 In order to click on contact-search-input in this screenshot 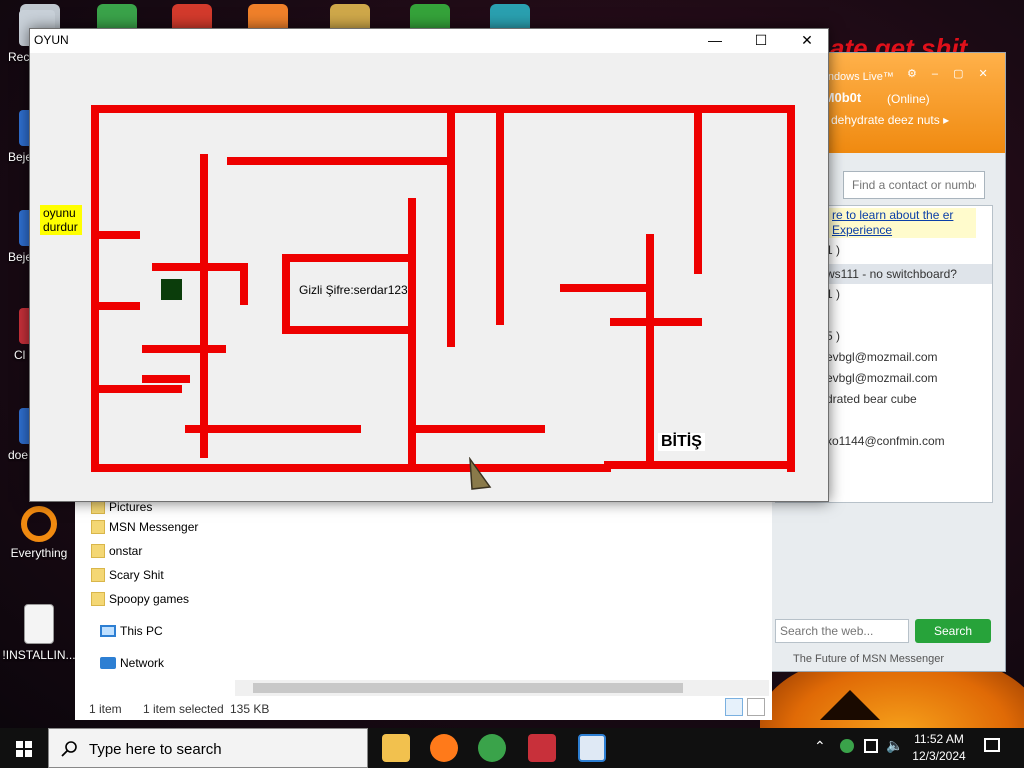, I will do `click(914, 185)`.